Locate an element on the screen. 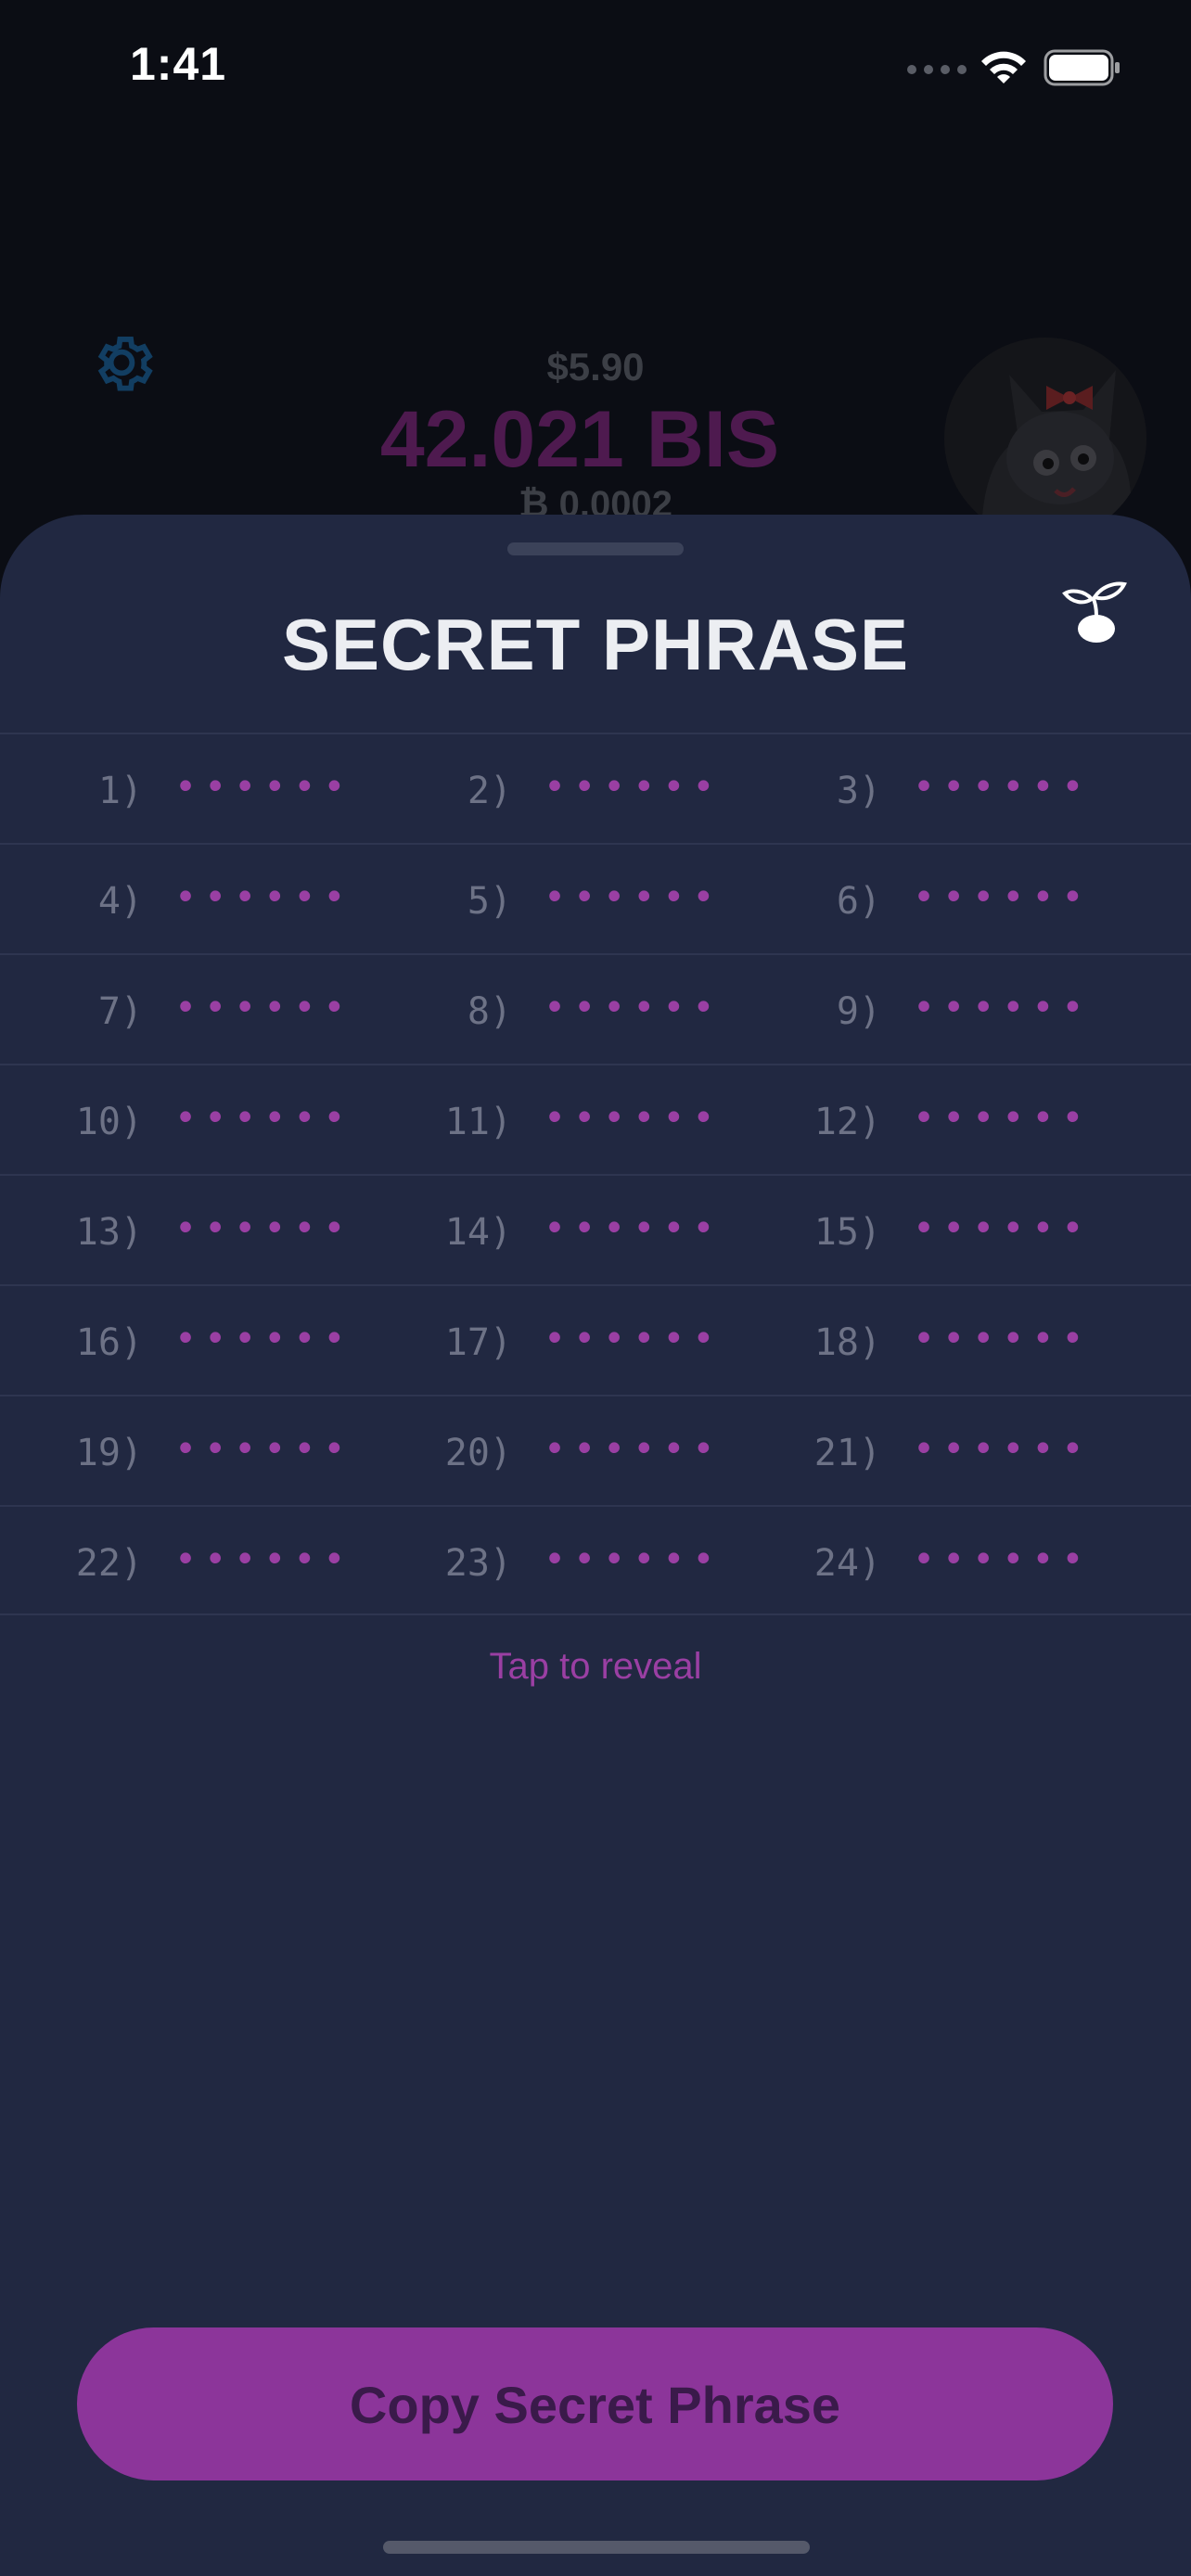  phrase-word: 9) •••••• is located at coordinates (923, 1010).